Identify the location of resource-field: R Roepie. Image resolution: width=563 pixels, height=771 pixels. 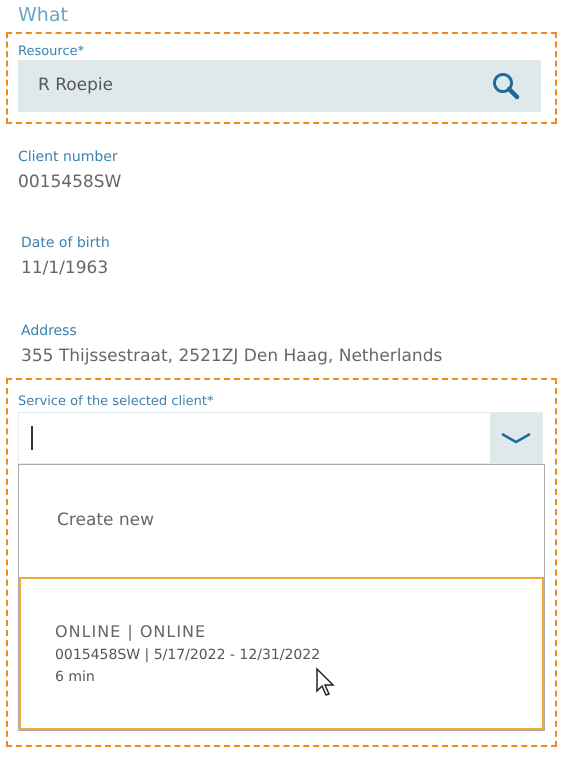
(279, 86).